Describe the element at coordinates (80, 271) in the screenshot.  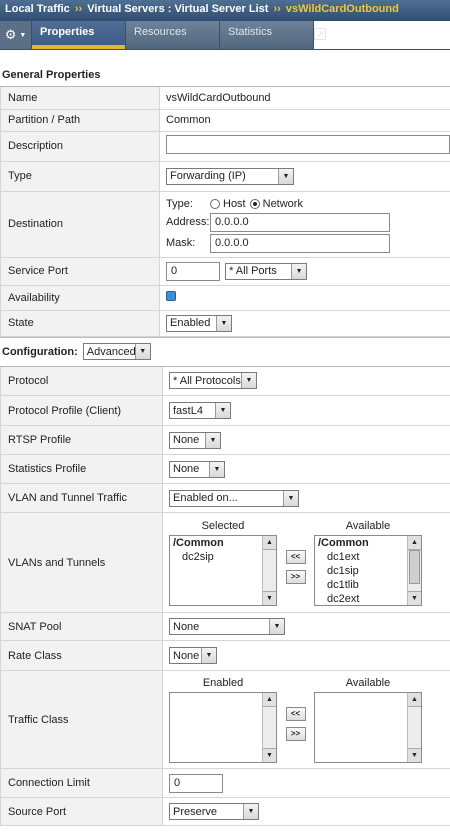
I see `service-port-label: Service Port` at that location.